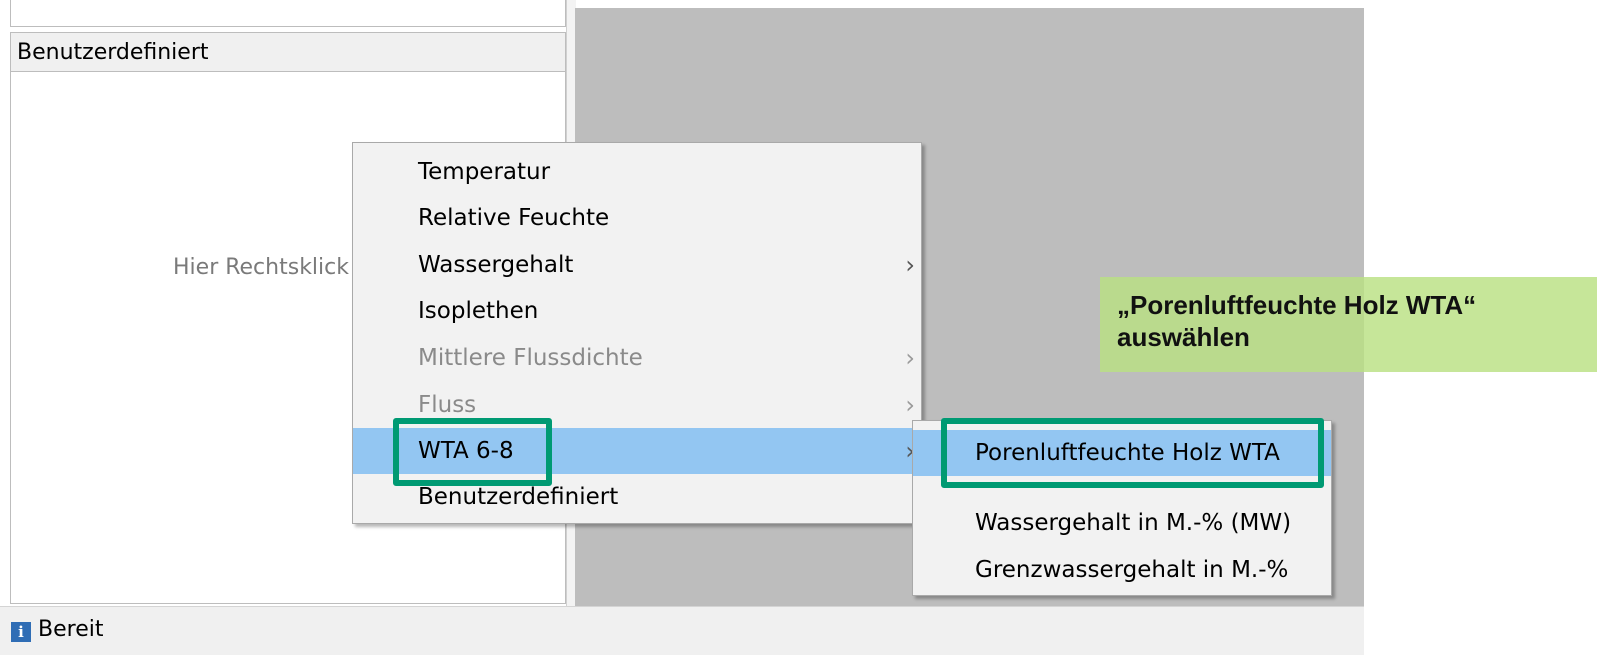 This screenshot has height=655, width=1597. What do you see at coordinates (21, 632) in the screenshot?
I see `info-icon: i` at bounding box center [21, 632].